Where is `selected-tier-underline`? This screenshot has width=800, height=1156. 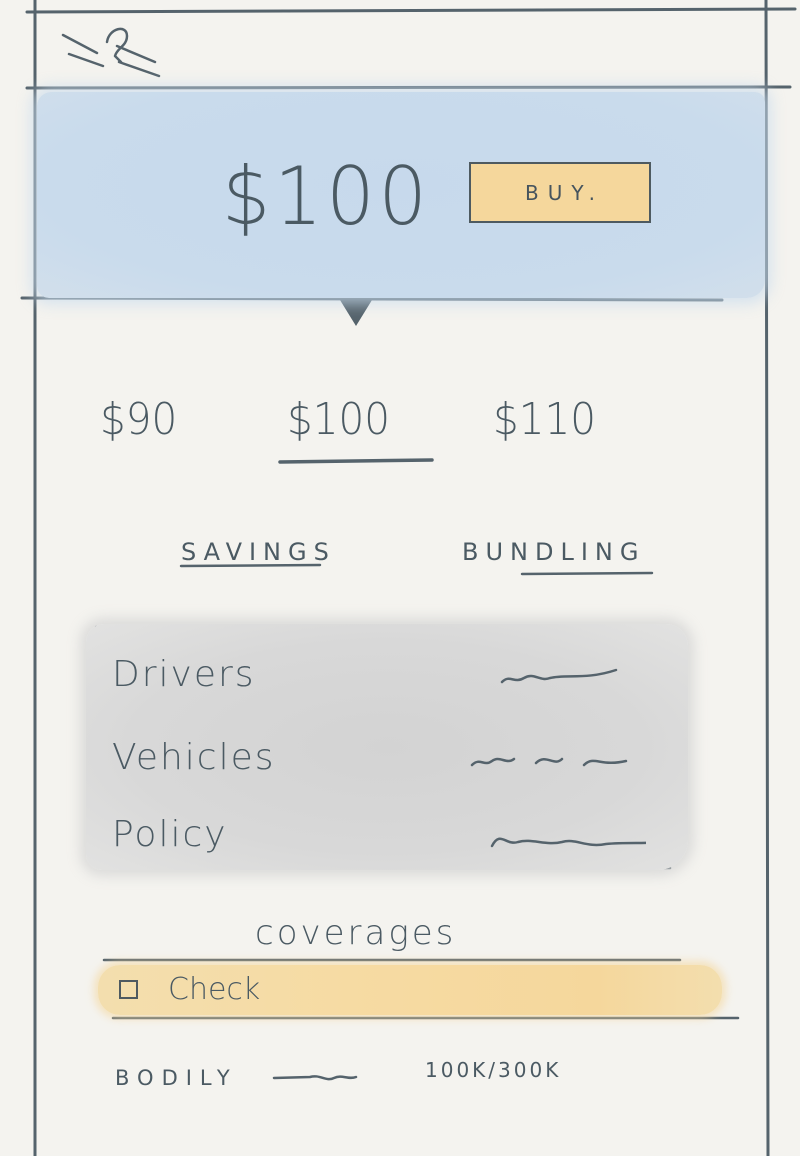 selected-tier-underline is located at coordinates (356, 461).